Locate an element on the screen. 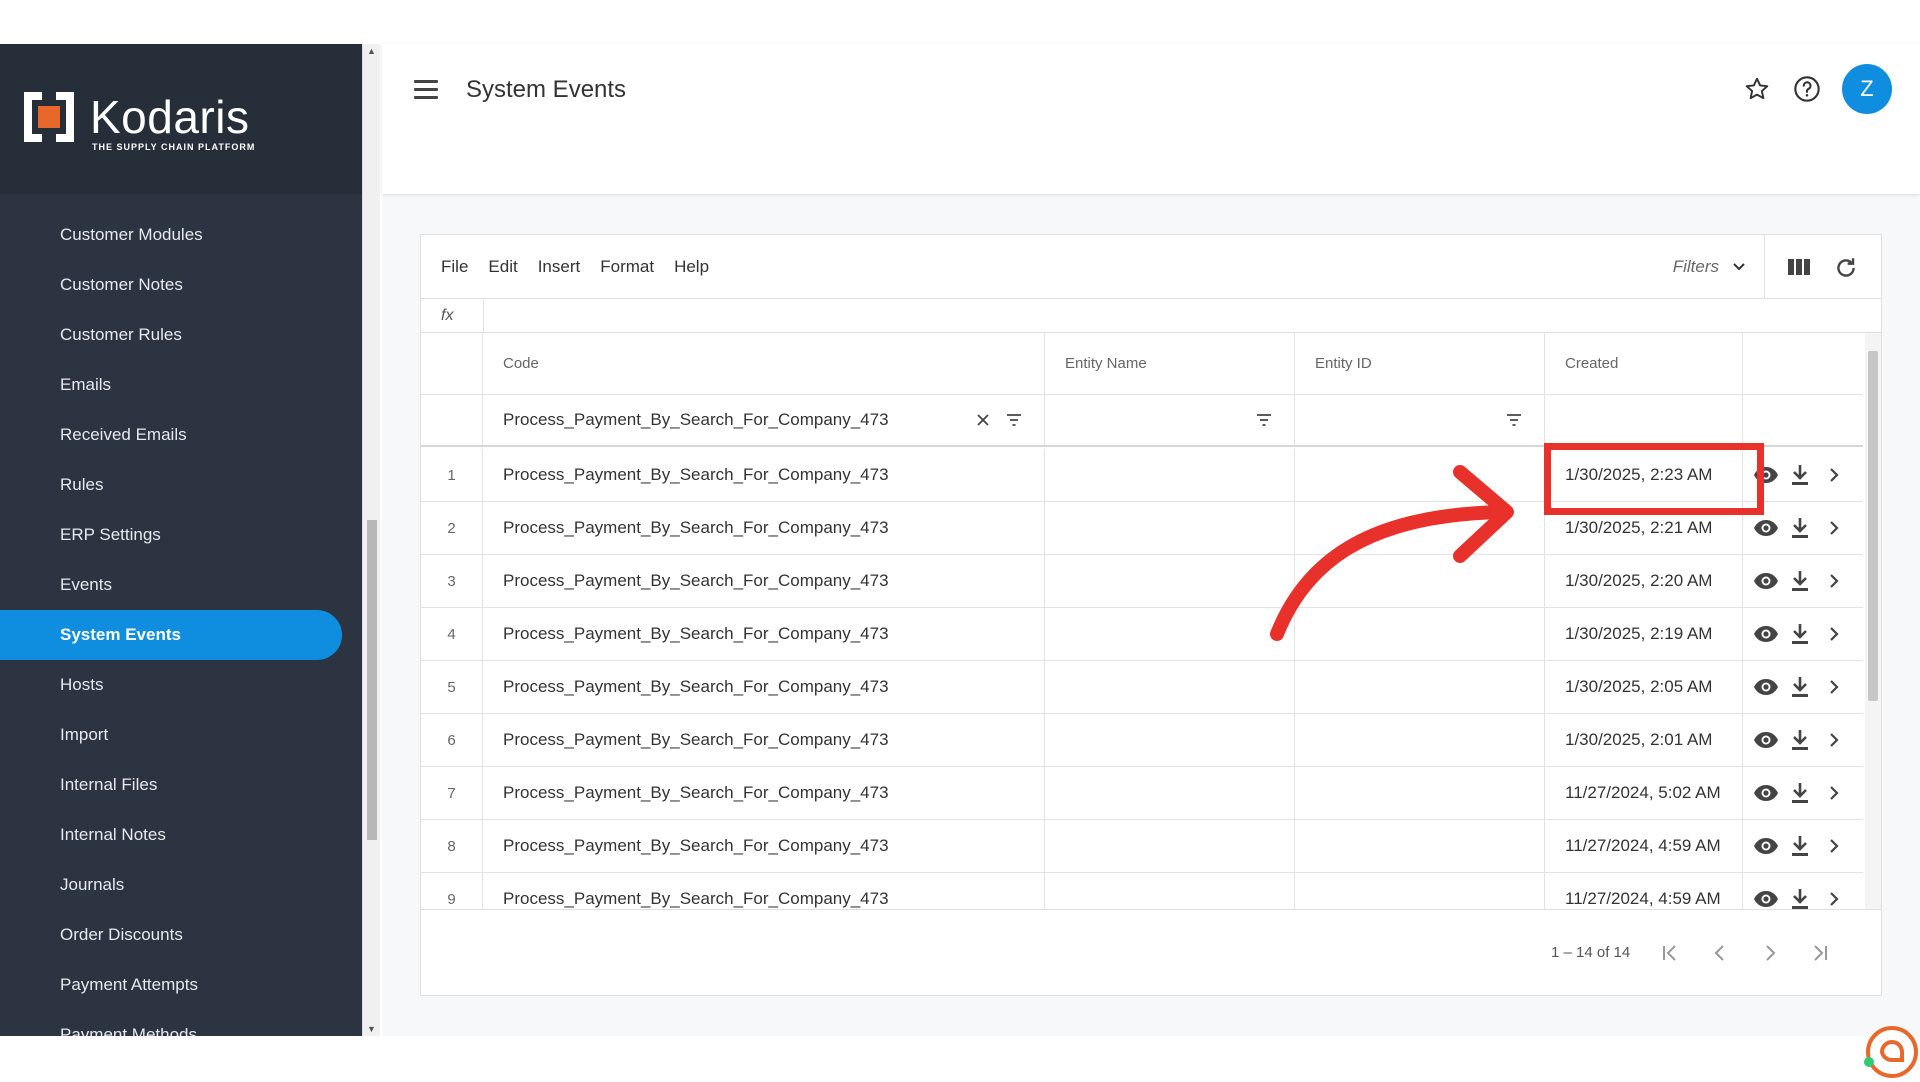 The image size is (1920, 1082). column-header-entity-name: Entity Name is located at coordinates (1170, 363).